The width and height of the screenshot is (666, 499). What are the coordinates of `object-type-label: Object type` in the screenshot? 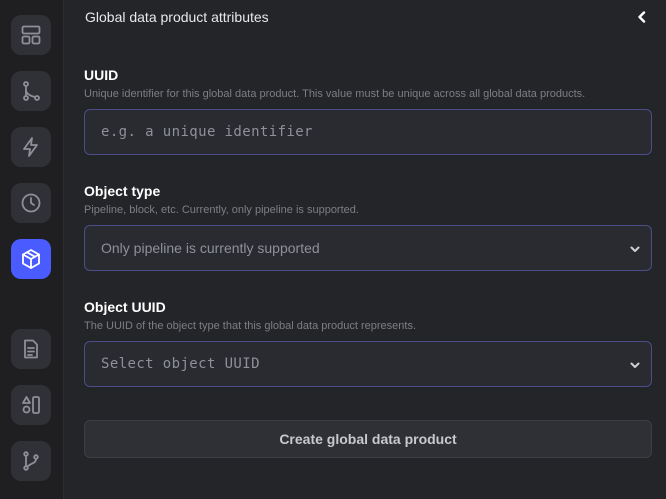 It's located at (122, 191).